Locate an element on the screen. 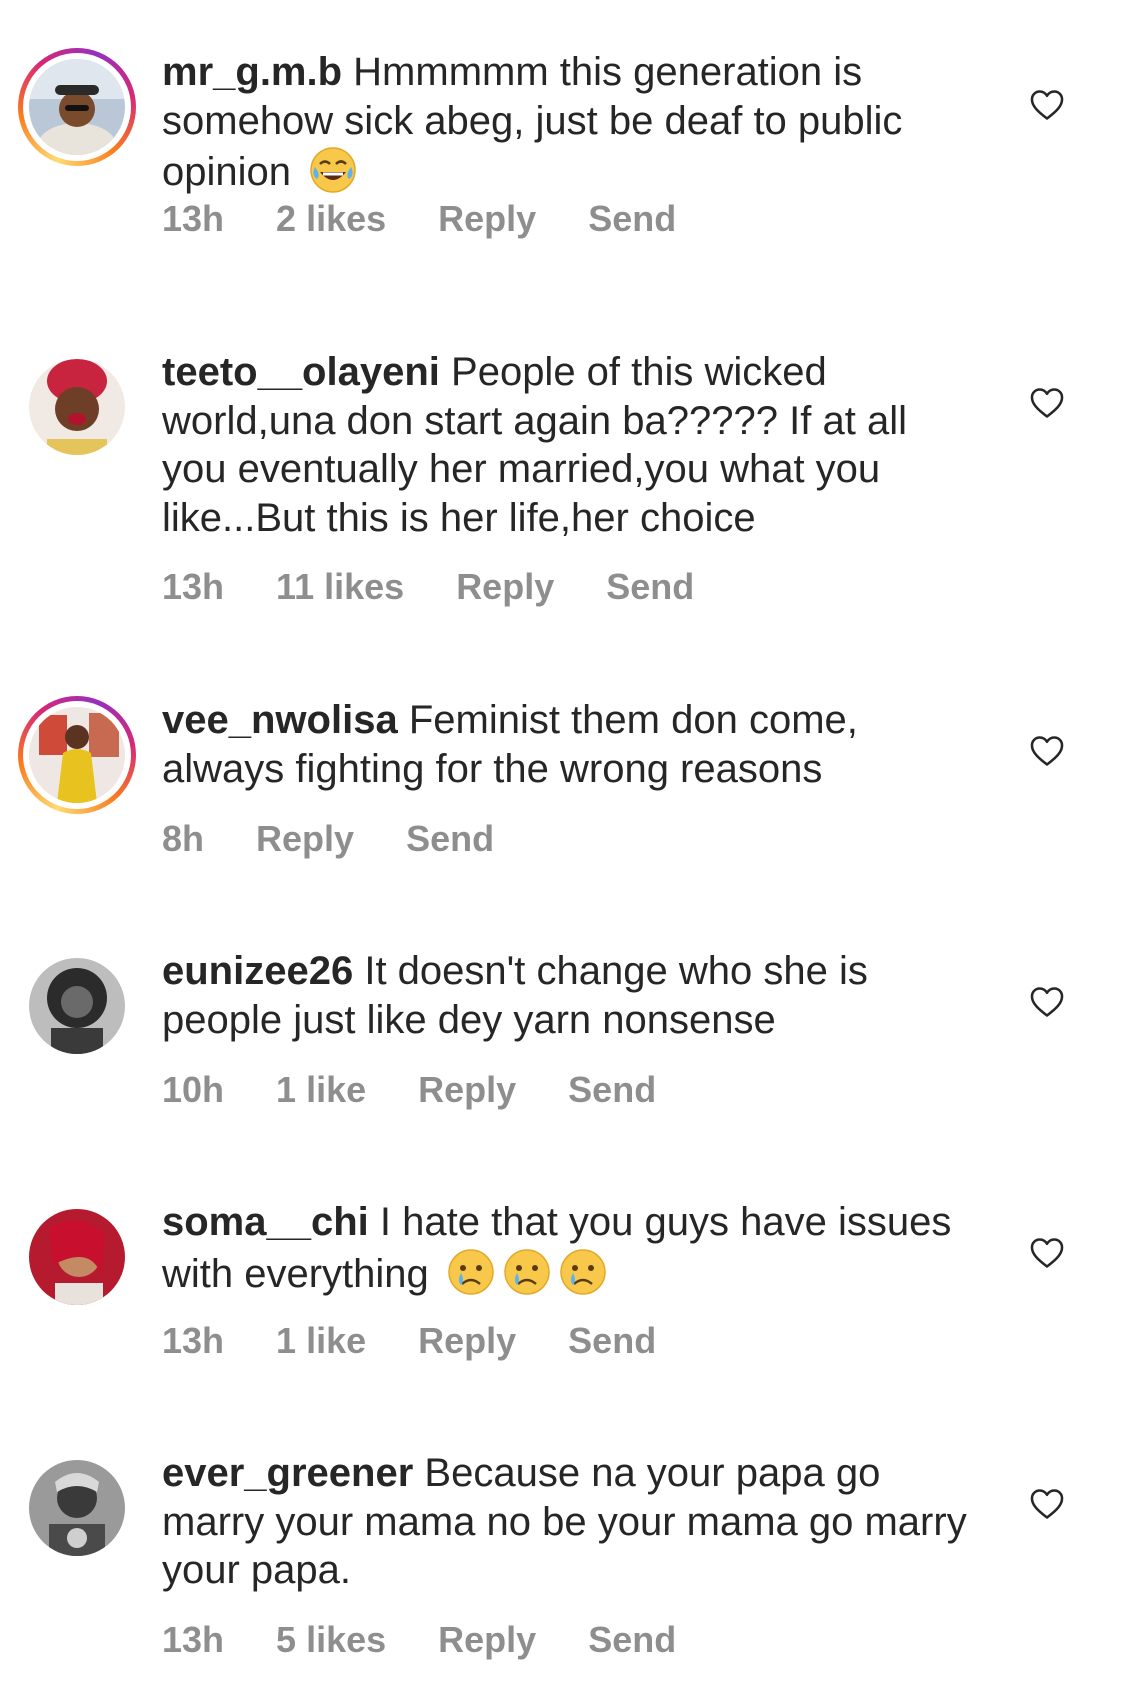 The width and height of the screenshot is (1125, 1705). comment-meta: 13h 2 likes Reply Send is located at coordinates (419, 219).